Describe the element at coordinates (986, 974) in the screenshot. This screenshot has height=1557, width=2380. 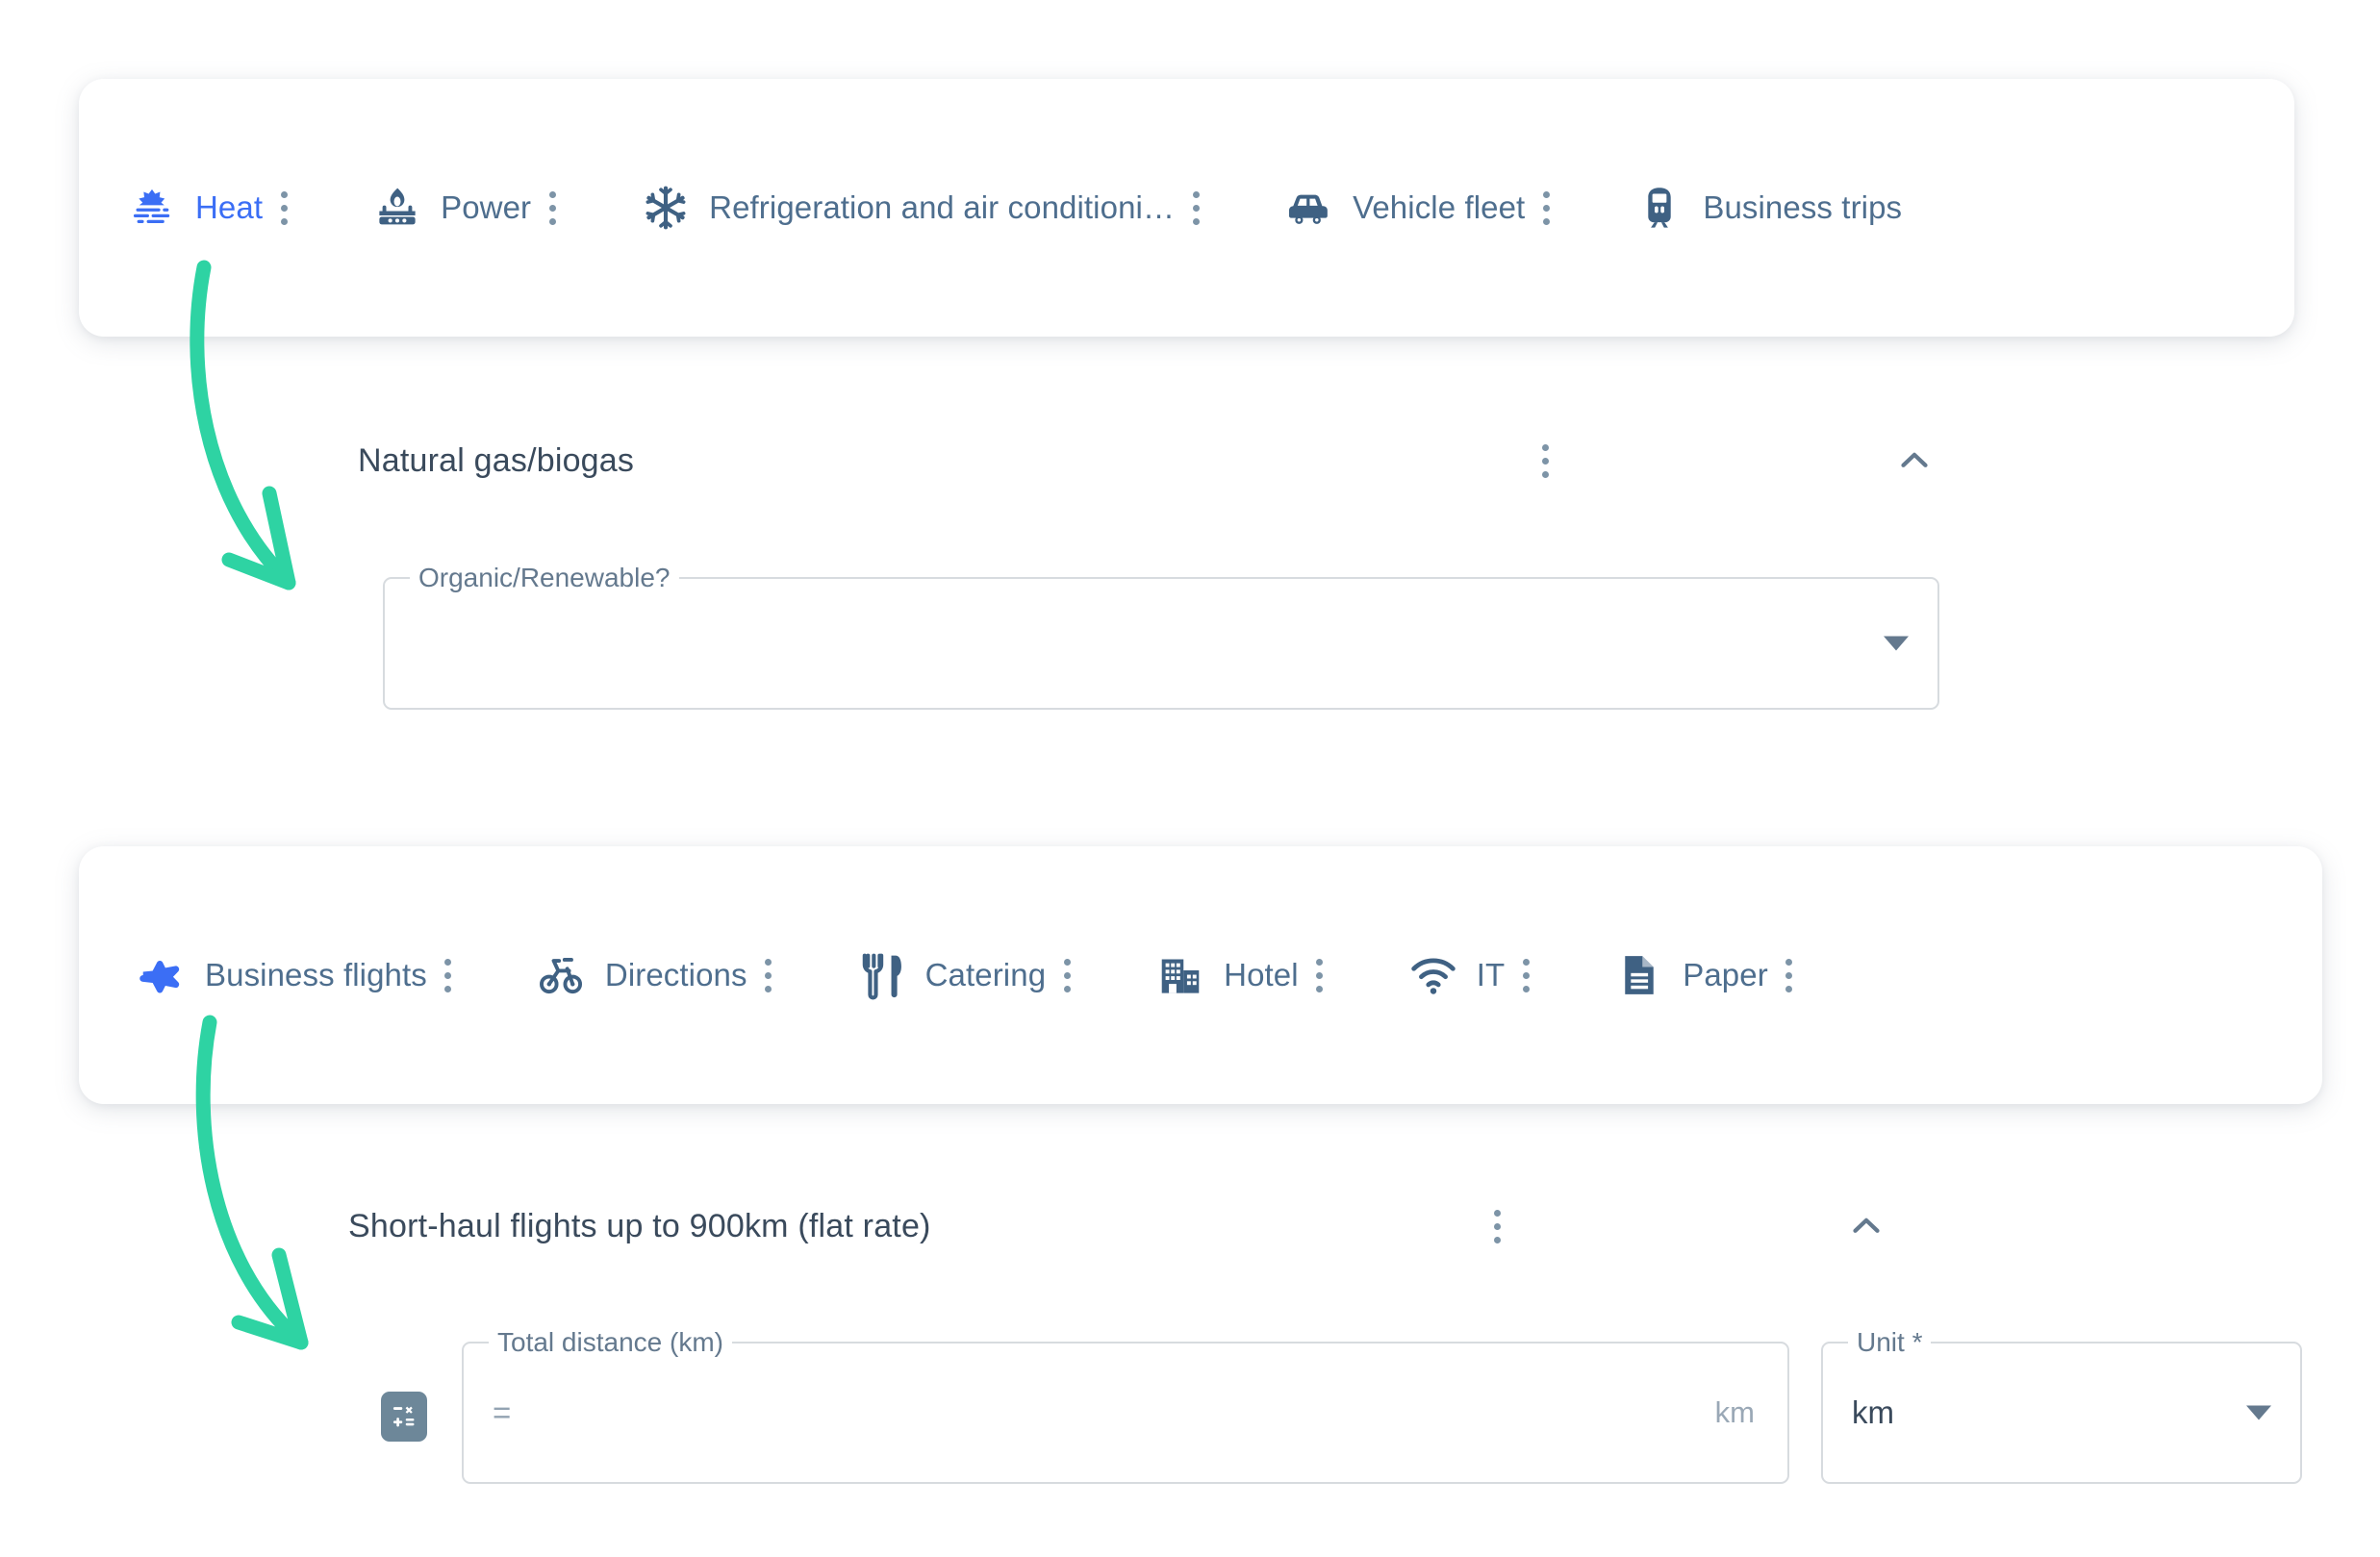
I see `tab-catering-label: Catering` at that location.